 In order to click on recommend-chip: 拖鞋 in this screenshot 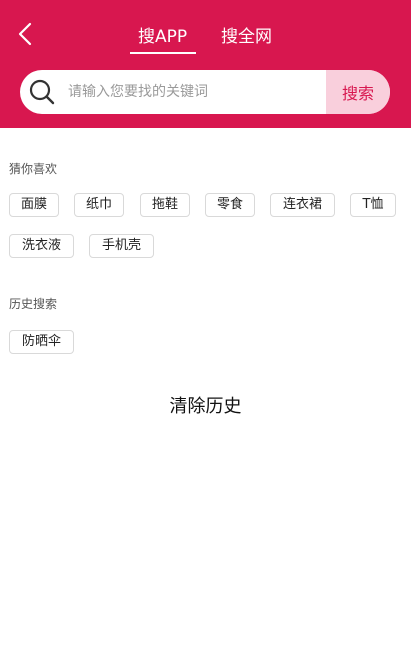, I will do `click(165, 205)`.